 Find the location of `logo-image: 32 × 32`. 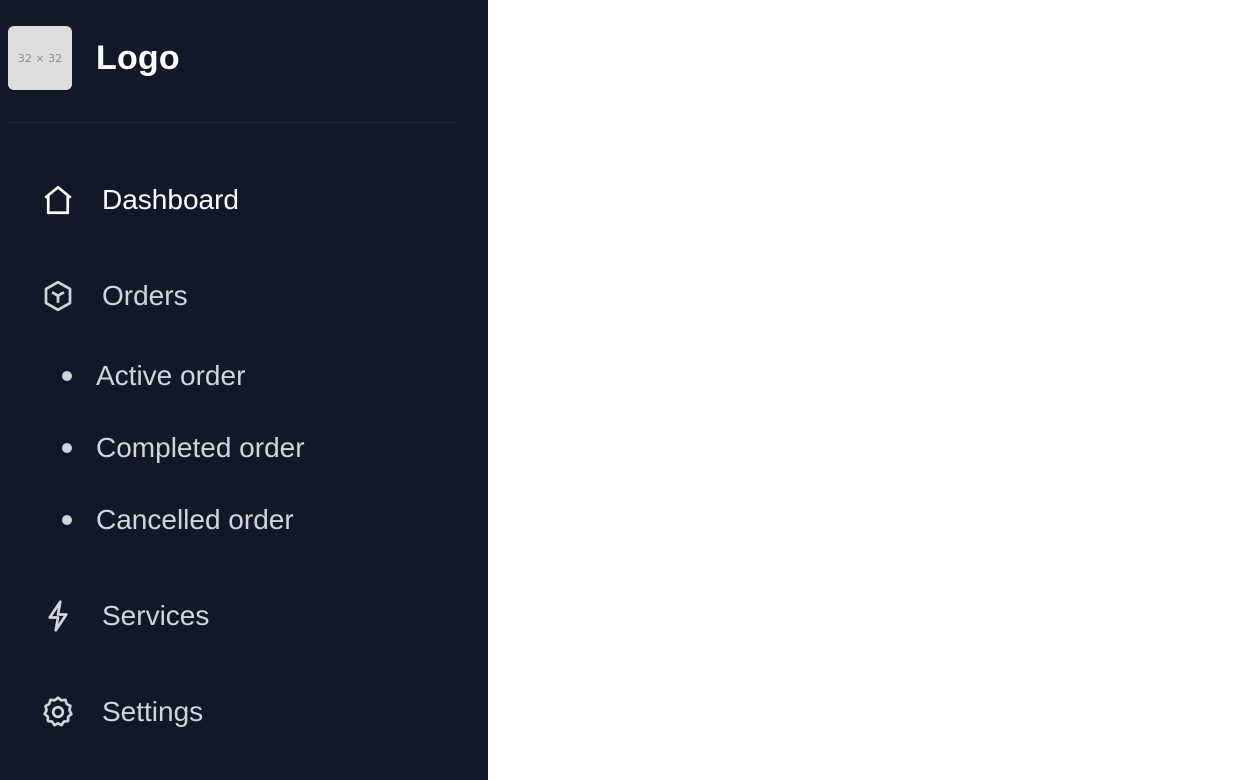

logo-image: 32 × 32 is located at coordinates (40, 58).